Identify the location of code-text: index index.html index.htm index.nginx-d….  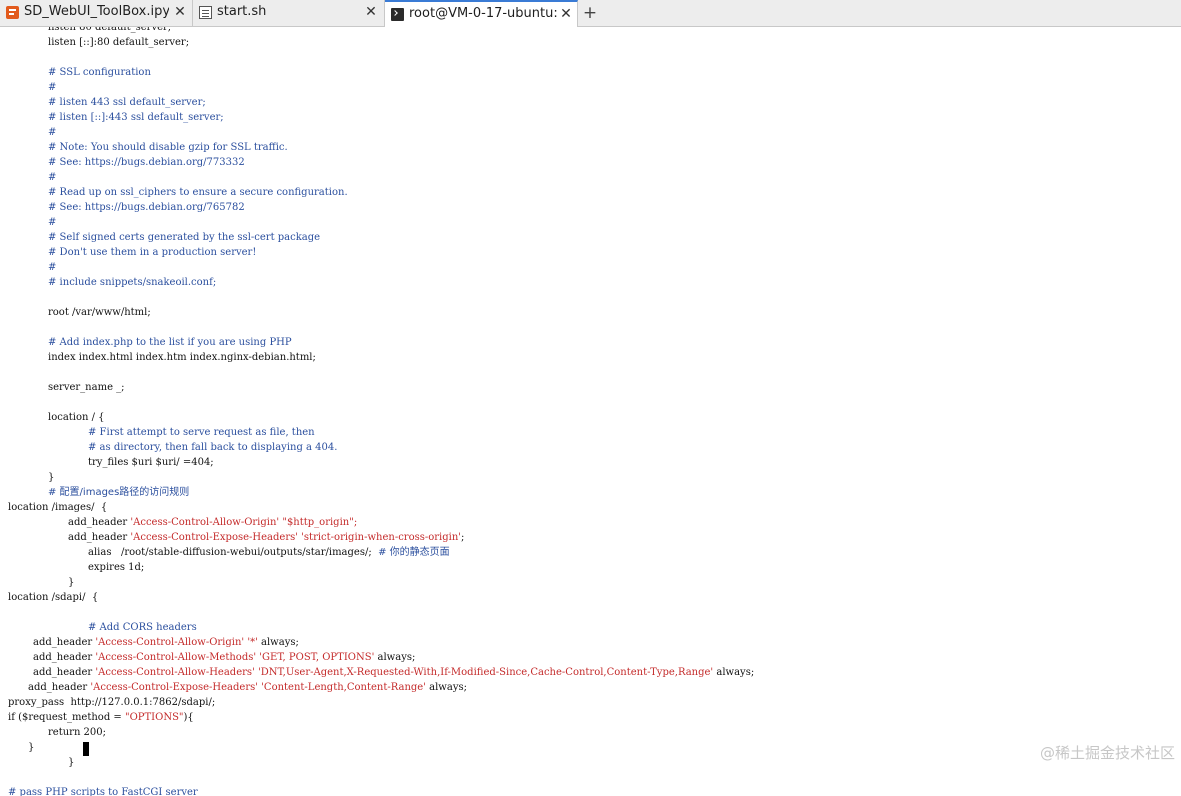
(182, 357).